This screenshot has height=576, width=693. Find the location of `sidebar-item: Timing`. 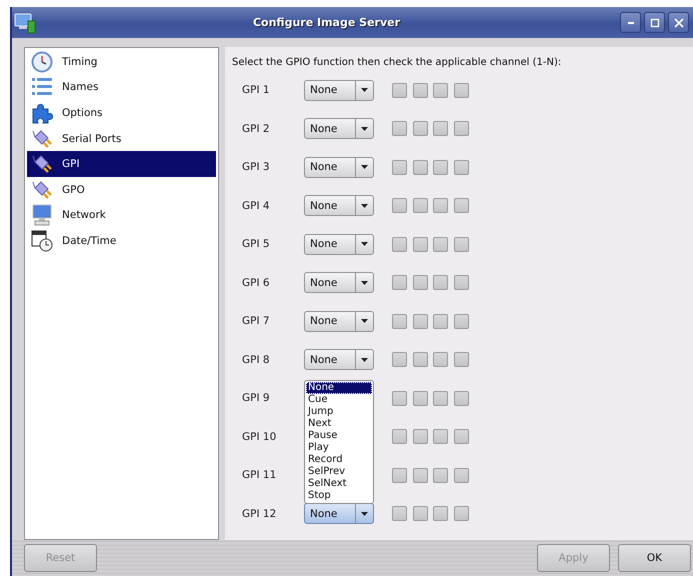

sidebar-item: Timing is located at coordinates (121, 62).